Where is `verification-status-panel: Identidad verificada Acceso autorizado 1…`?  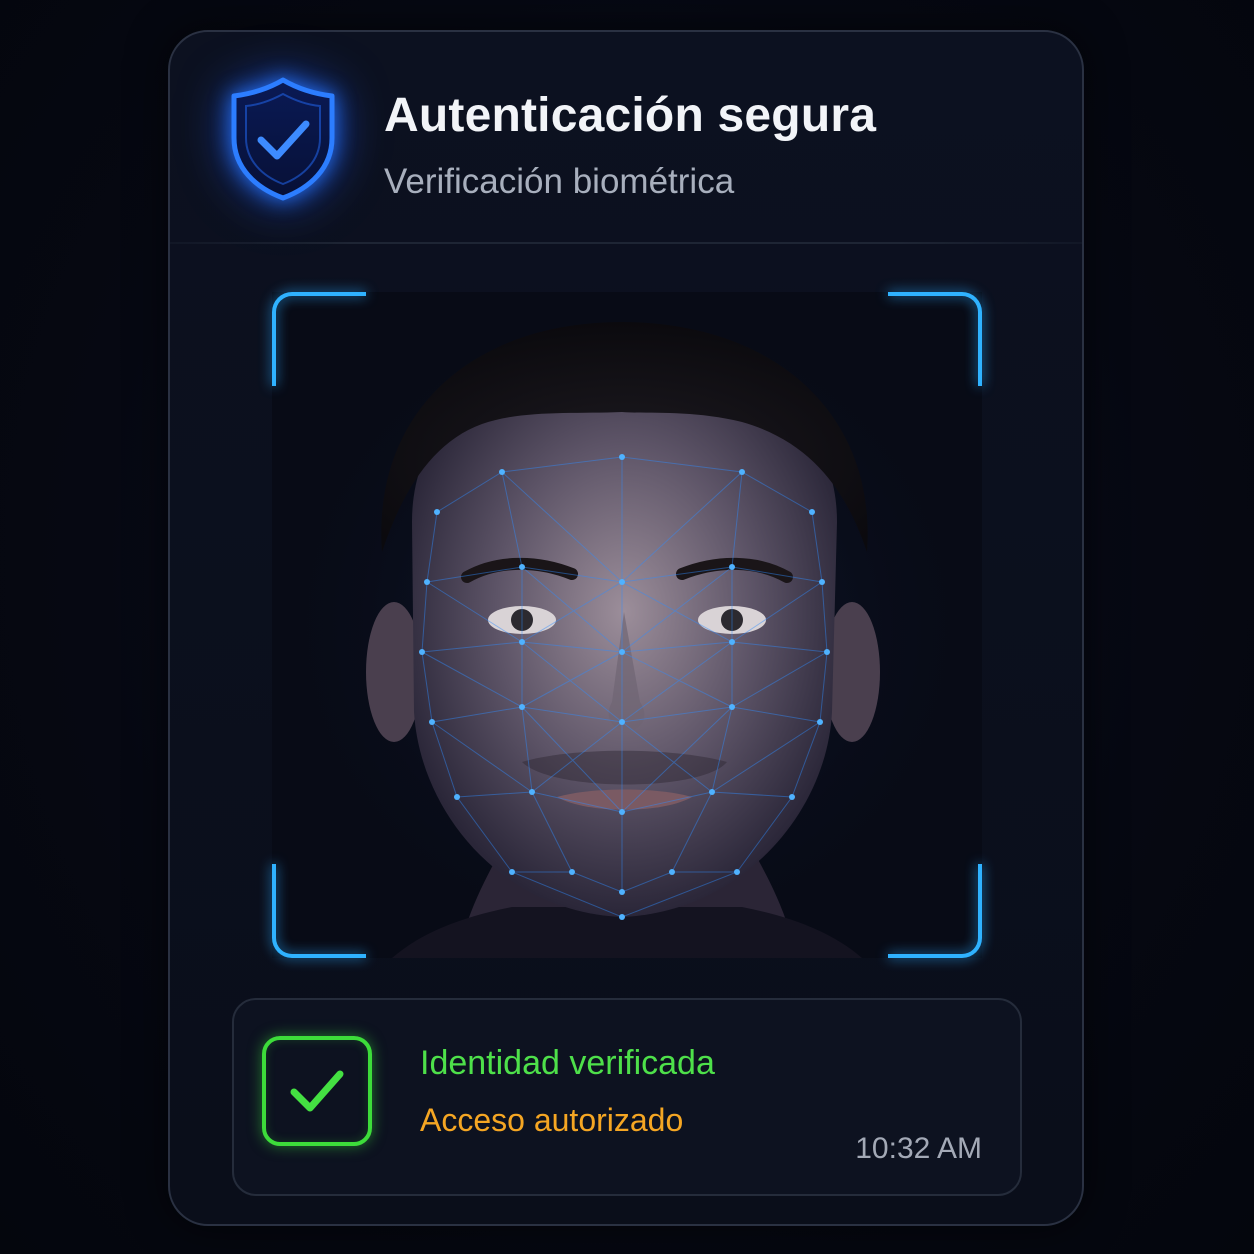
verification-status-panel: Identidad verificada Acceso autorizado 1… is located at coordinates (627, 1097).